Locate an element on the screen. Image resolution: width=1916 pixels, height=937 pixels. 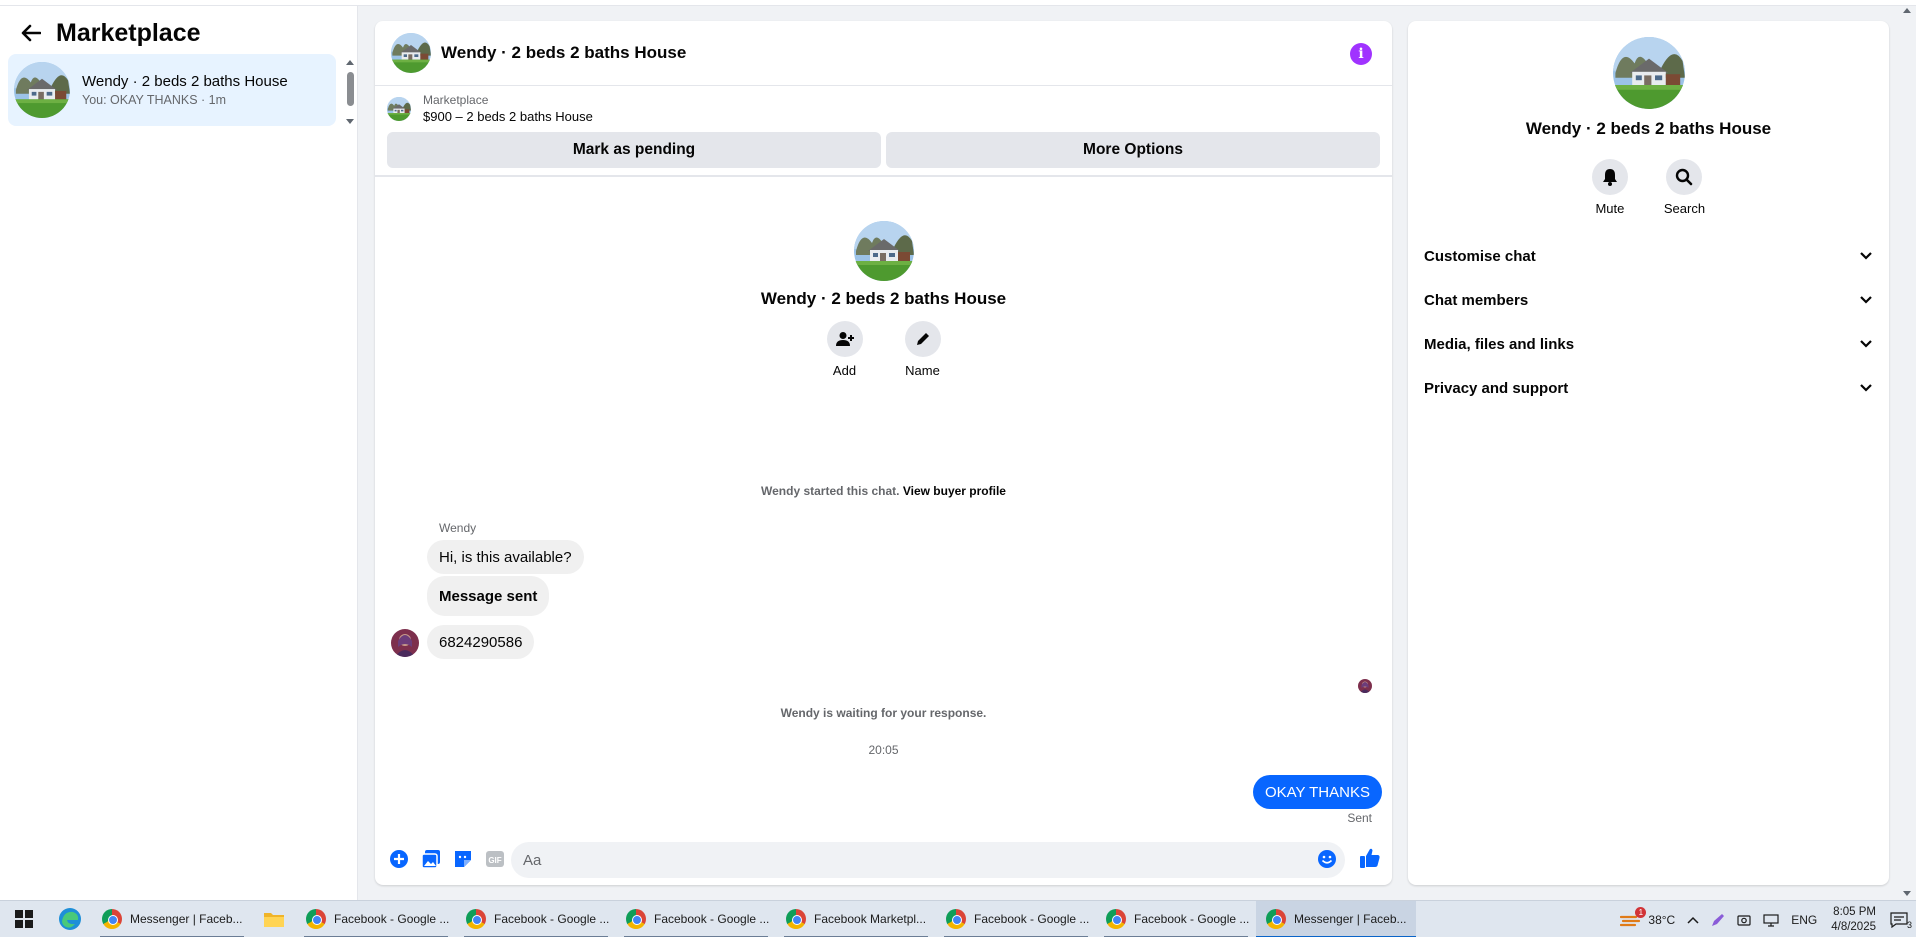
notification-count: 3 is located at coordinates (1909, 924).